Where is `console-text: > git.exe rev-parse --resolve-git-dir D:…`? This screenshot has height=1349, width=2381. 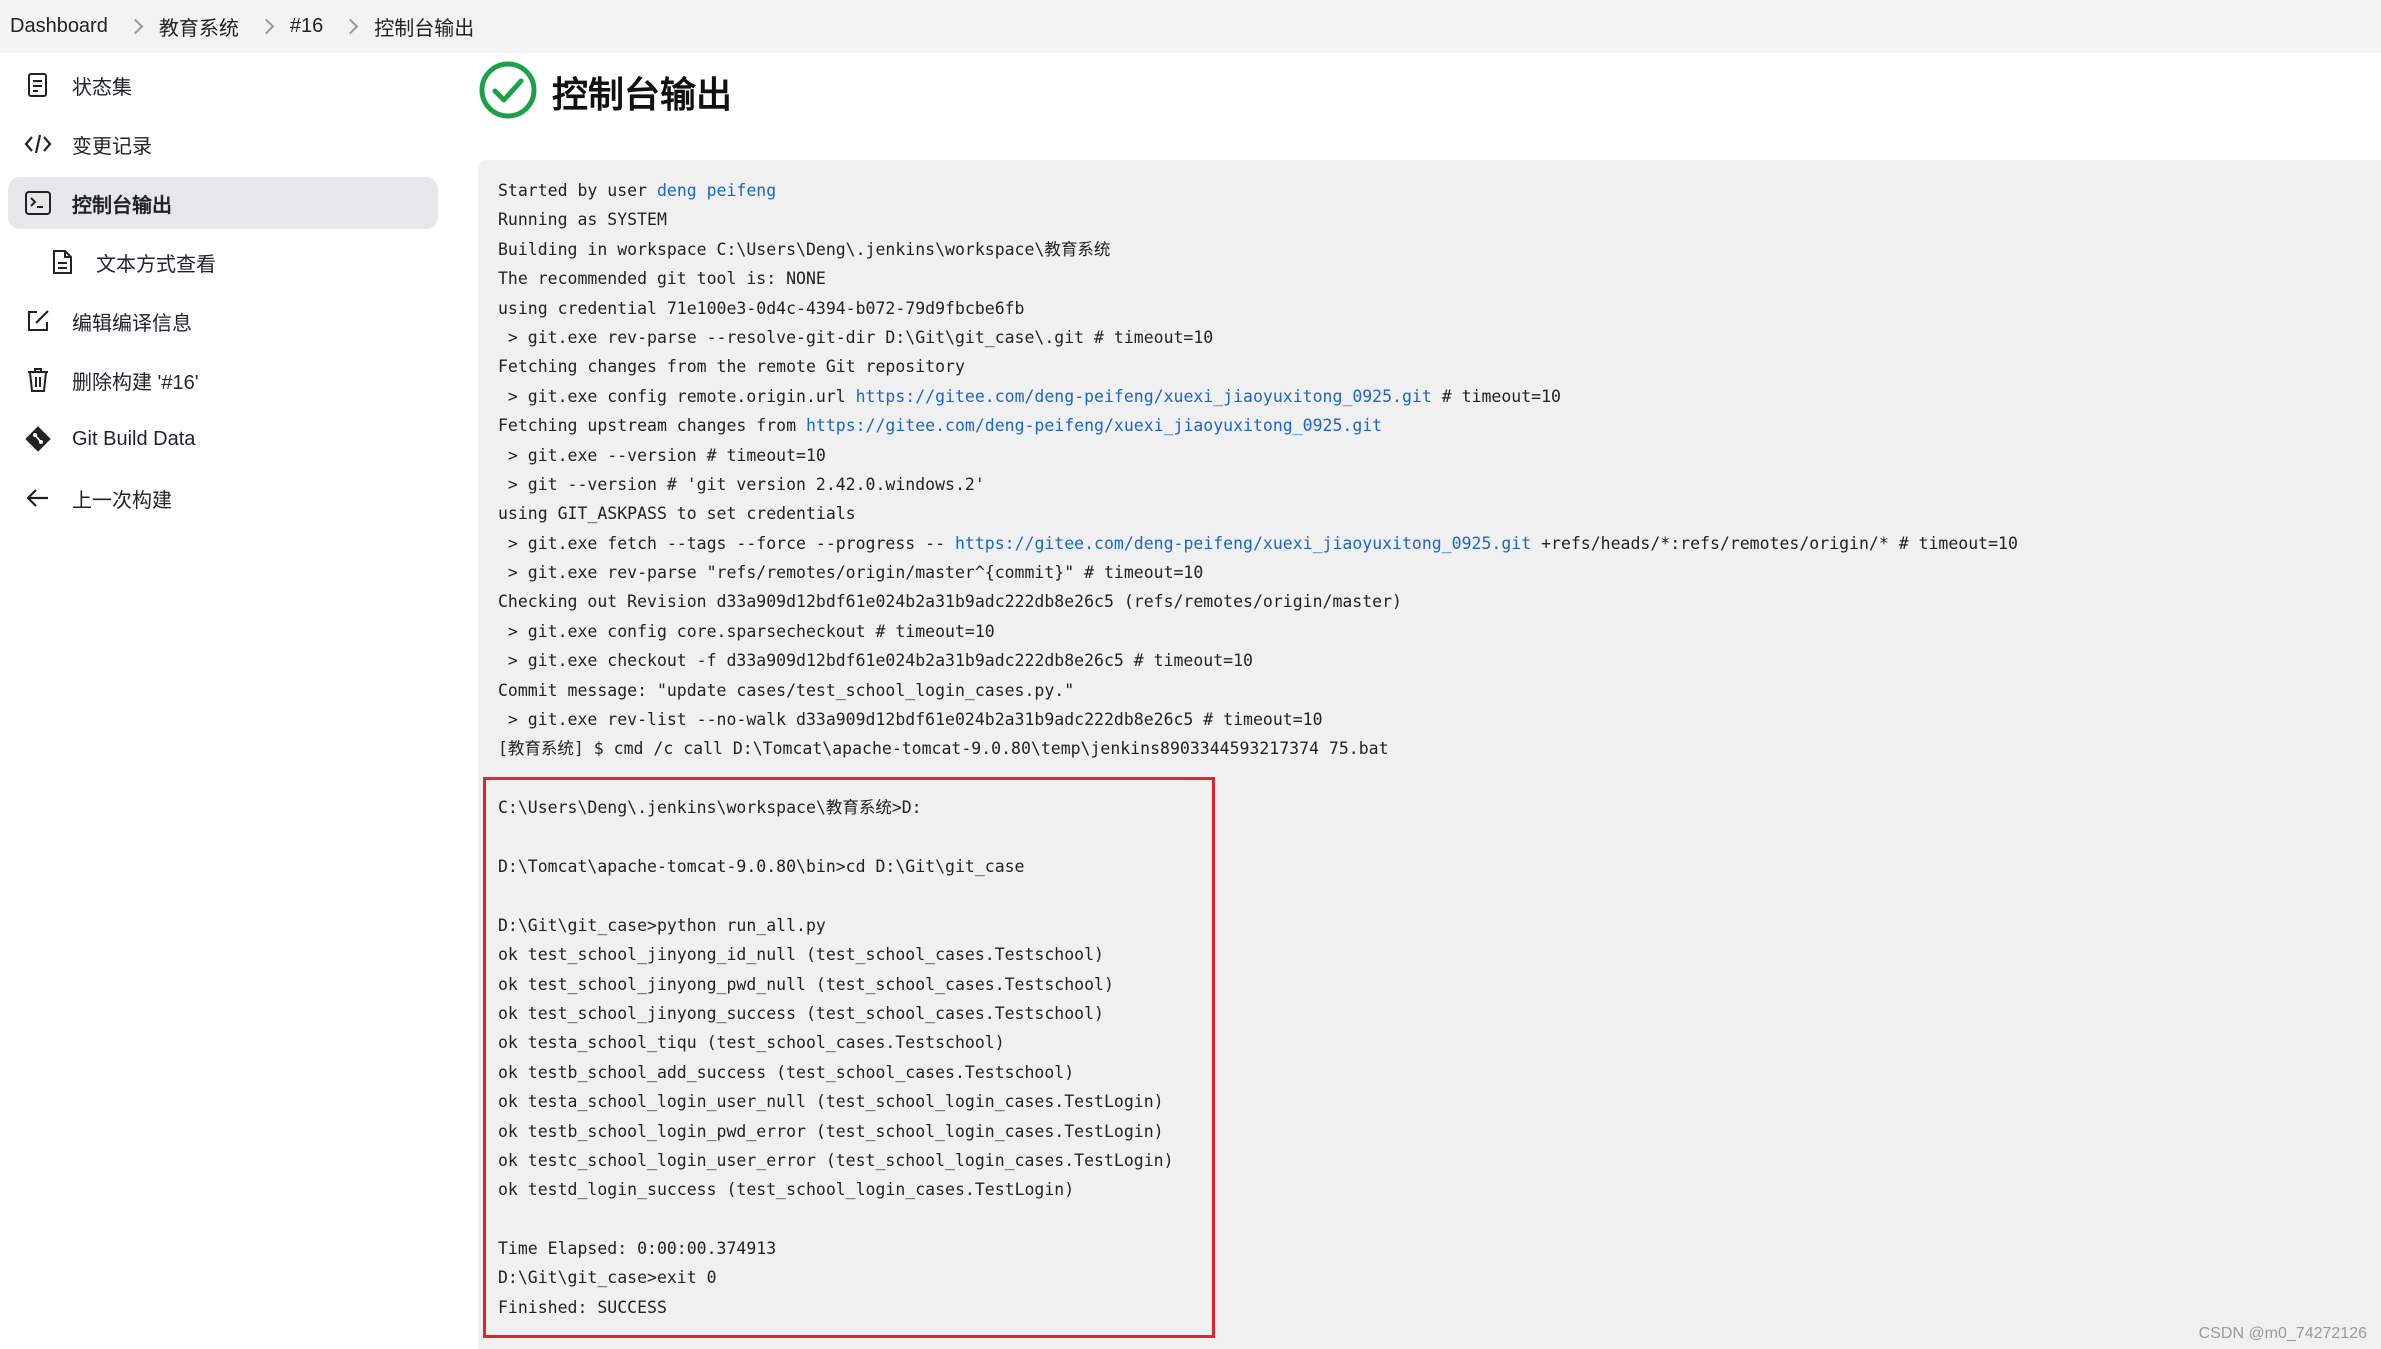 console-text: > git.exe rev-parse --resolve-git-dir D:… is located at coordinates (856, 337).